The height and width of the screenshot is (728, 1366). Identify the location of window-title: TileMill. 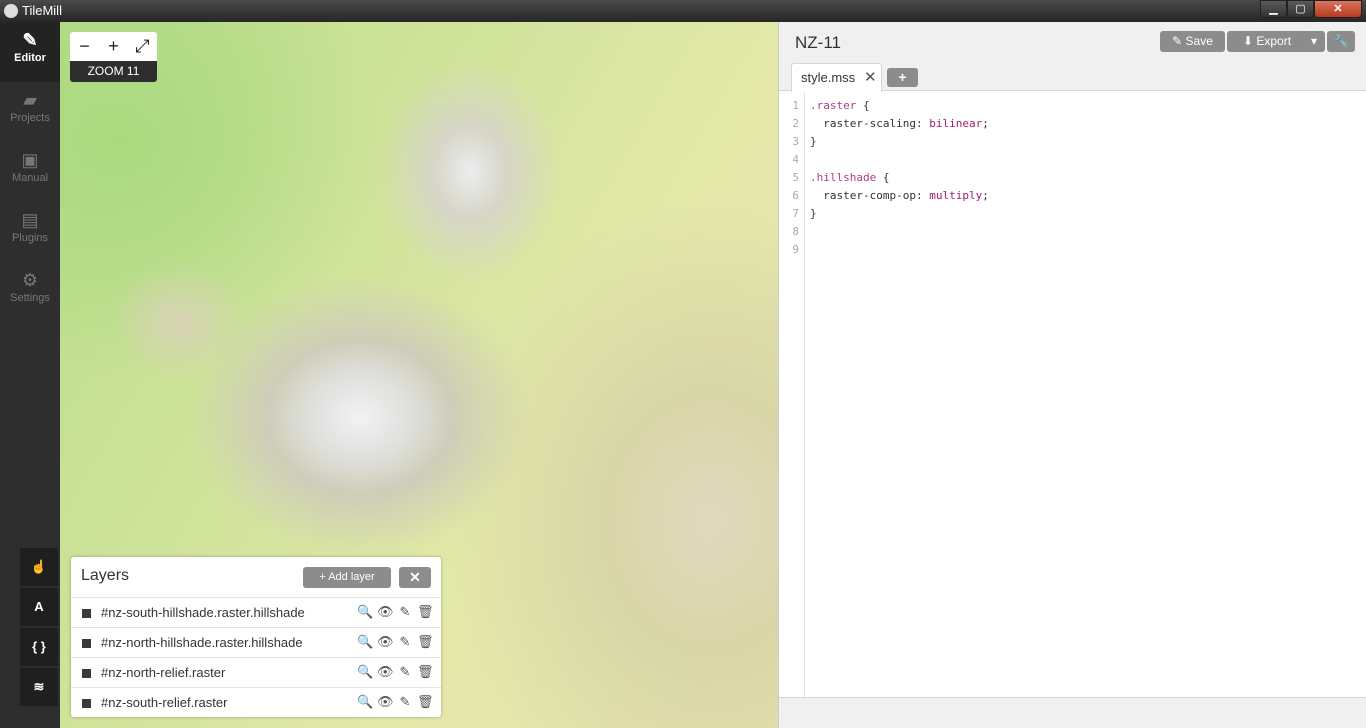
(42, 10).